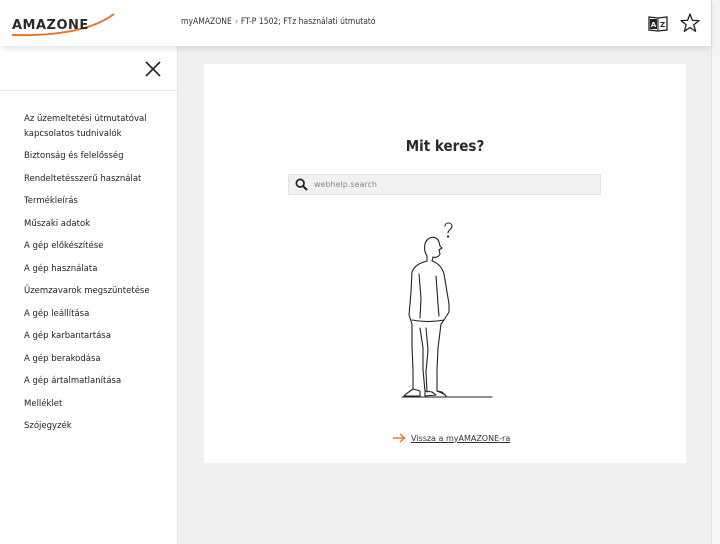  I want to click on arrow-right-icon, so click(399, 438).